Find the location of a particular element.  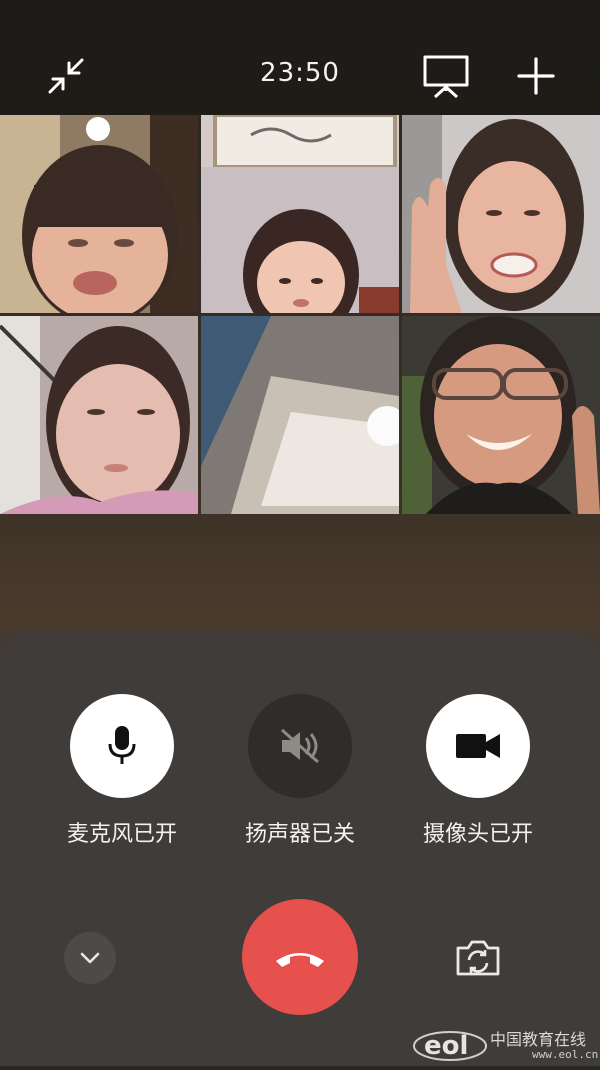

screen-share-icon is located at coordinates (446, 77).